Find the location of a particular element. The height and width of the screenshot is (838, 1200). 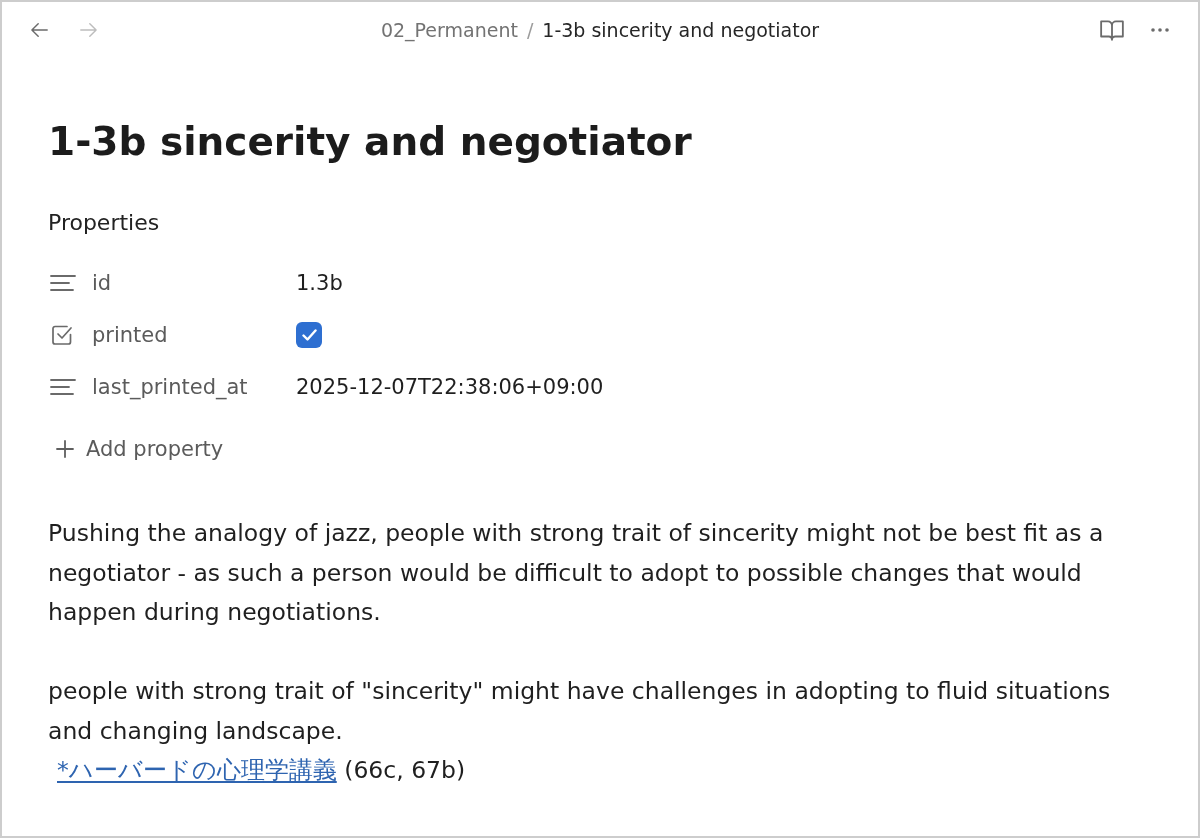

reference-link: *ハーバードの心理学講義 is located at coordinates (197, 770).